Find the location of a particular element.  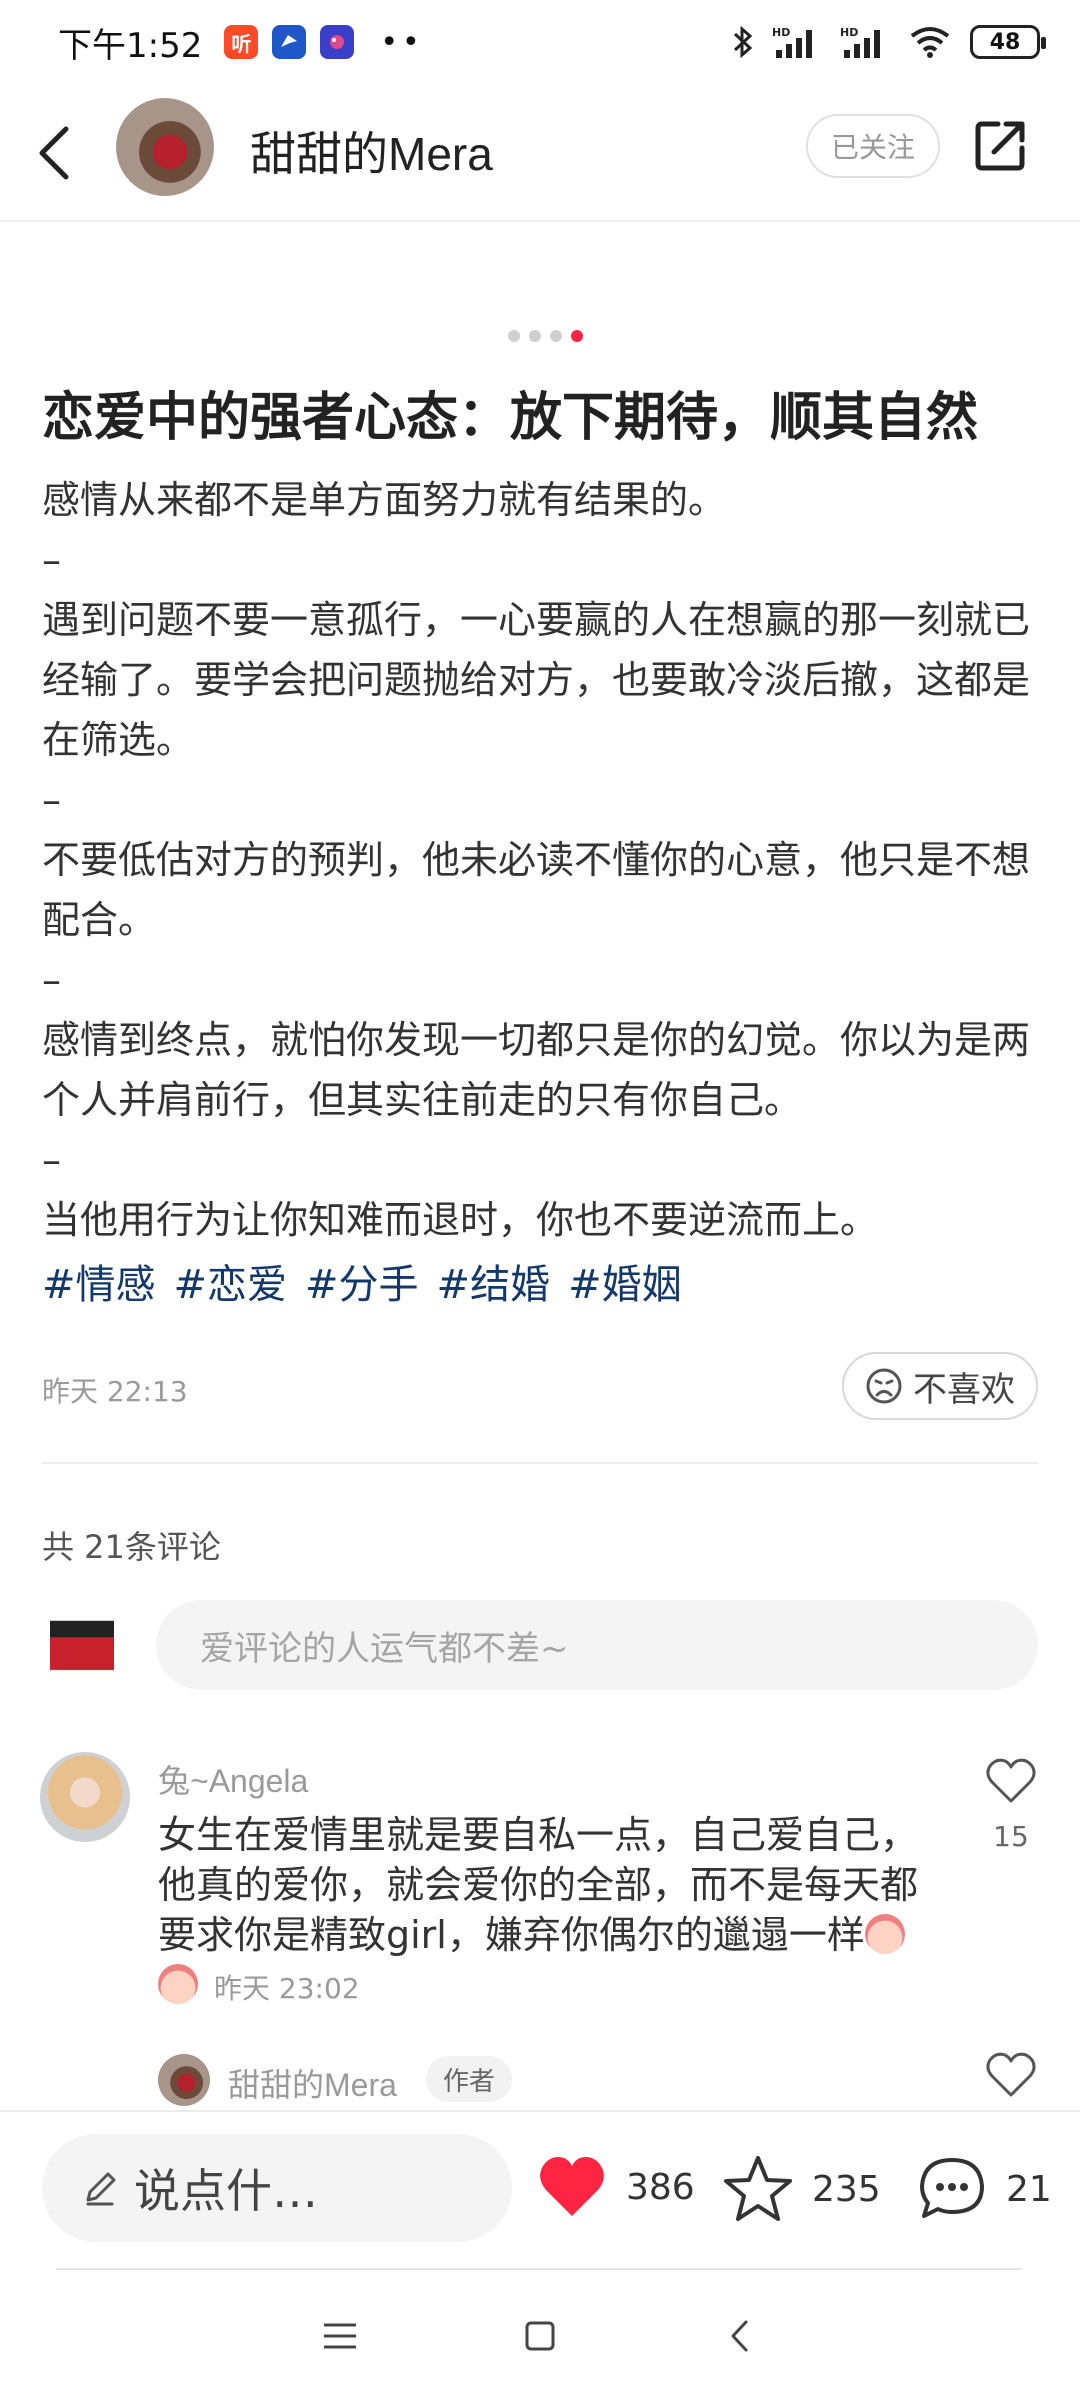

status-time: 下午1:52 is located at coordinates (130, 45).